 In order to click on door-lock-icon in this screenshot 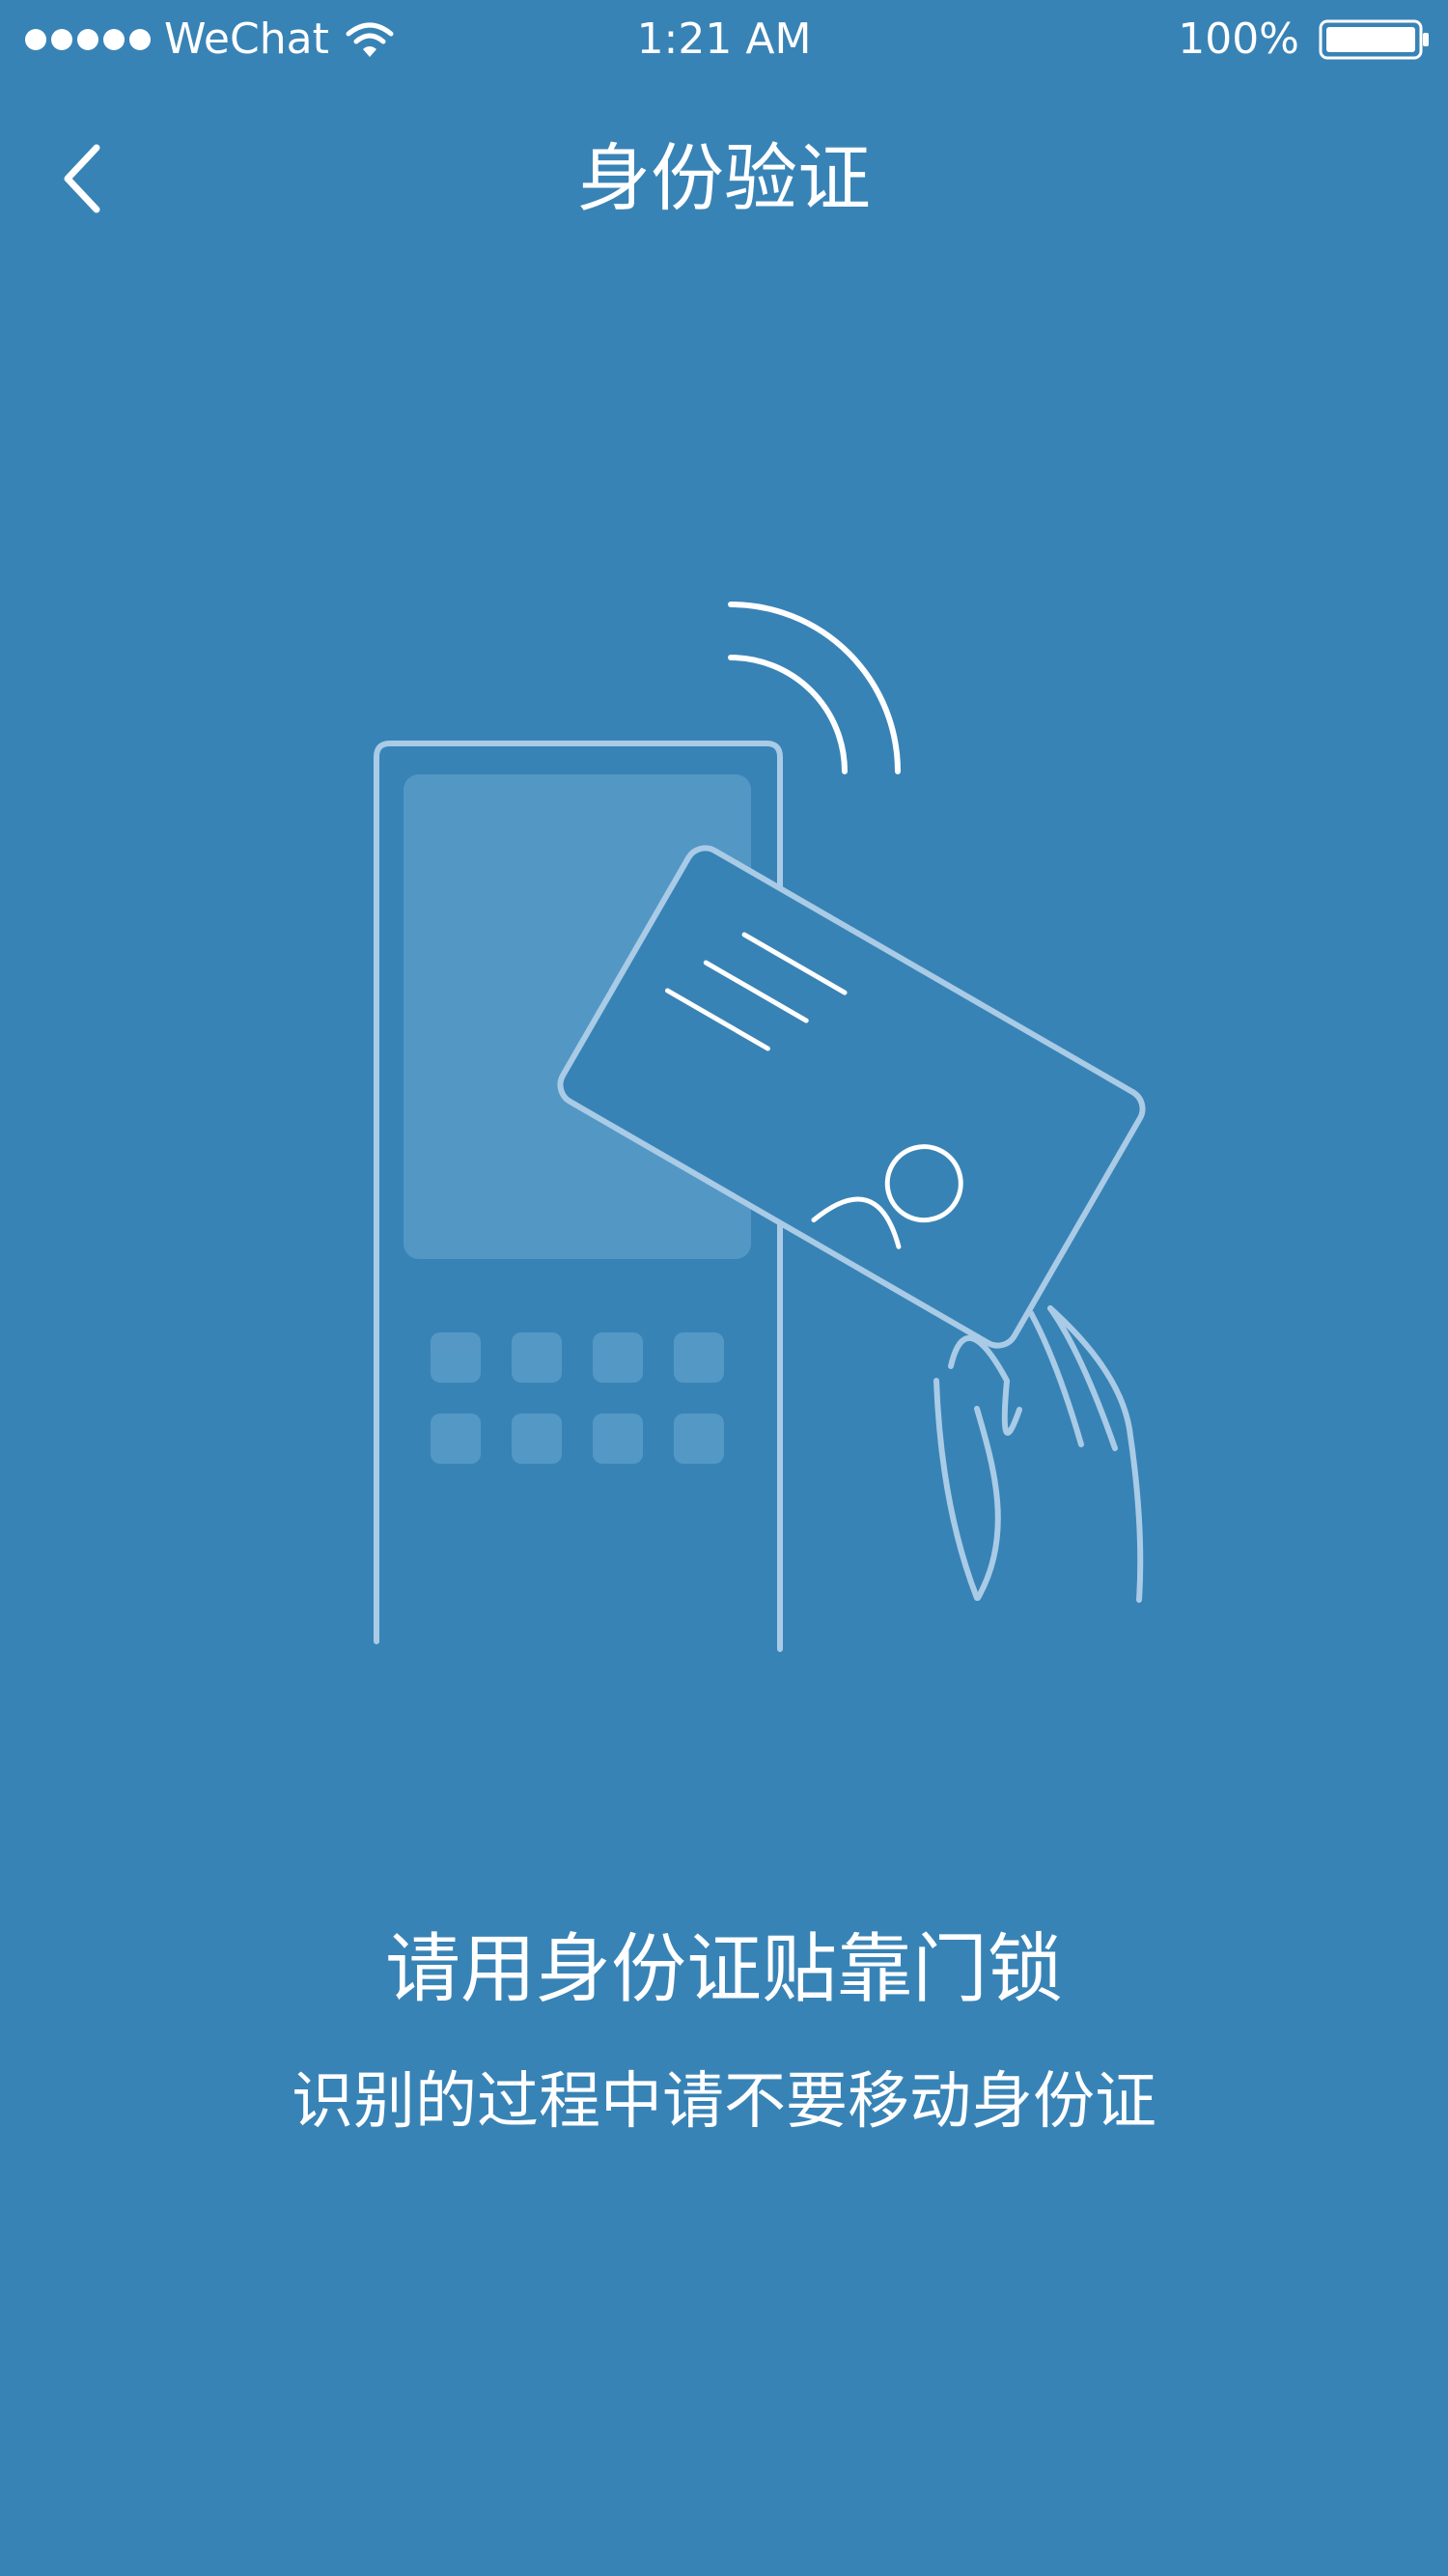, I will do `click(578, 1196)`.